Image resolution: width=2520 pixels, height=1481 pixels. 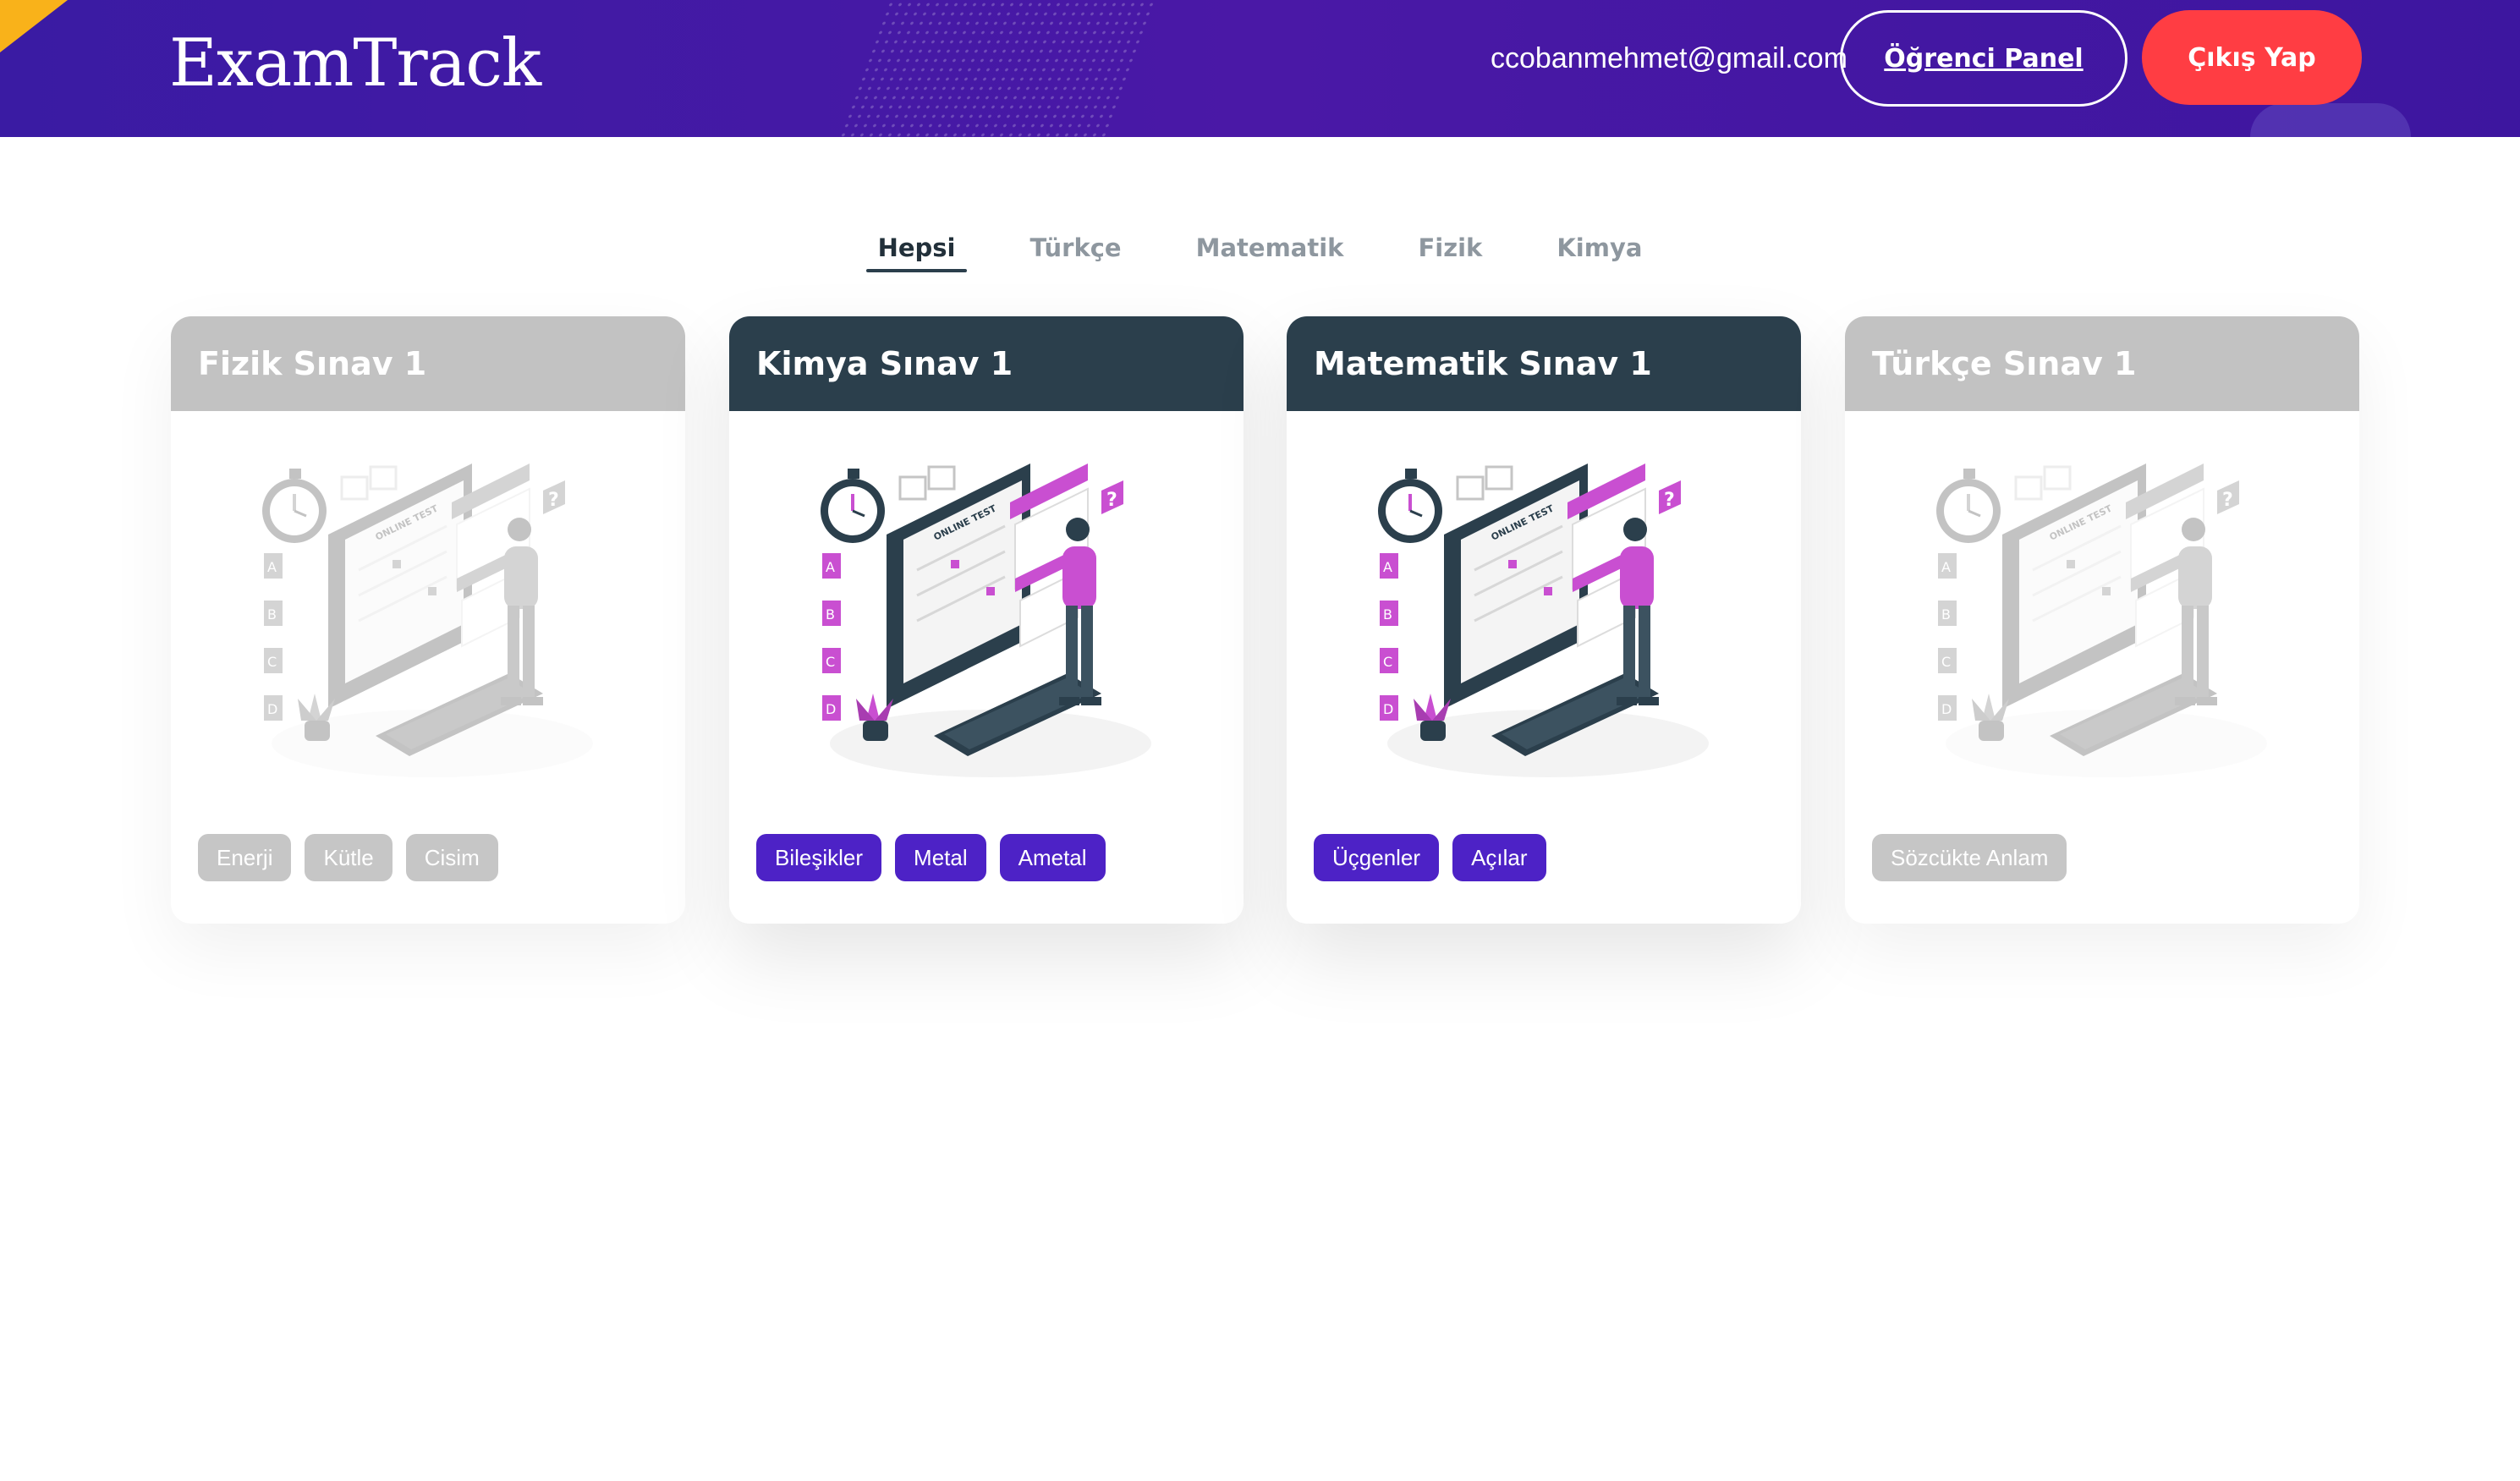 What do you see at coordinates (34, 26) in the screenshot?
I see `corner-accent` at bounding box center [34, 26].